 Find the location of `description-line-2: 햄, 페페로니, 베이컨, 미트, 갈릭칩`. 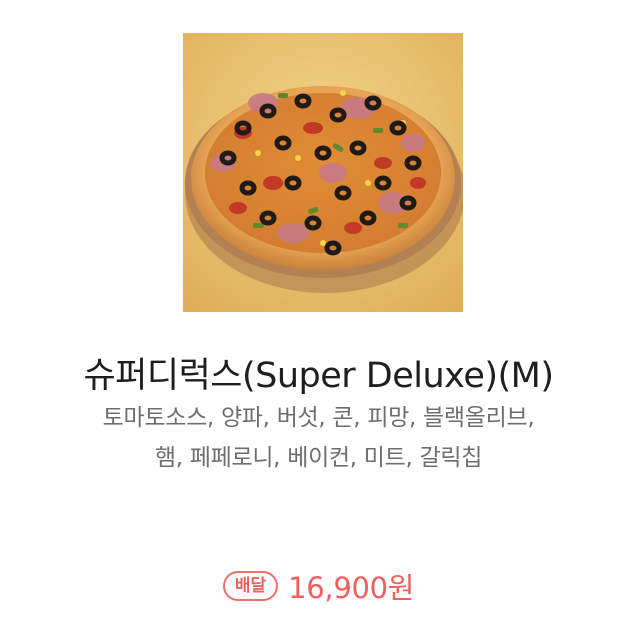

description-line-2: 햄, 페페로니, 베이컨, 미트, 갈릭칩 is located at coordinates (318, 458).